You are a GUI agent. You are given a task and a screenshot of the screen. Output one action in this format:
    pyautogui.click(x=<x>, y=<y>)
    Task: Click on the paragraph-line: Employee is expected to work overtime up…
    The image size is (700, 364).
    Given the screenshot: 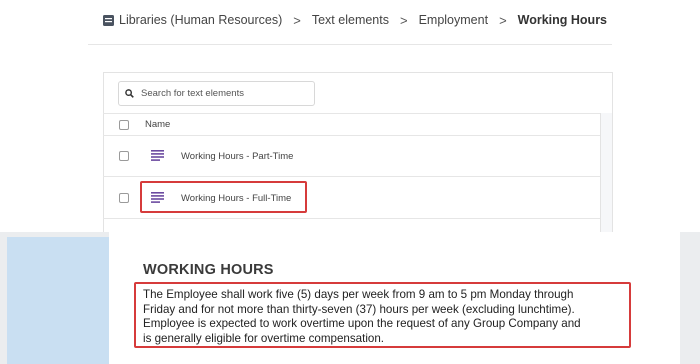 What is the action you would take?
    pyautogui.click(x=362, y=324)
    